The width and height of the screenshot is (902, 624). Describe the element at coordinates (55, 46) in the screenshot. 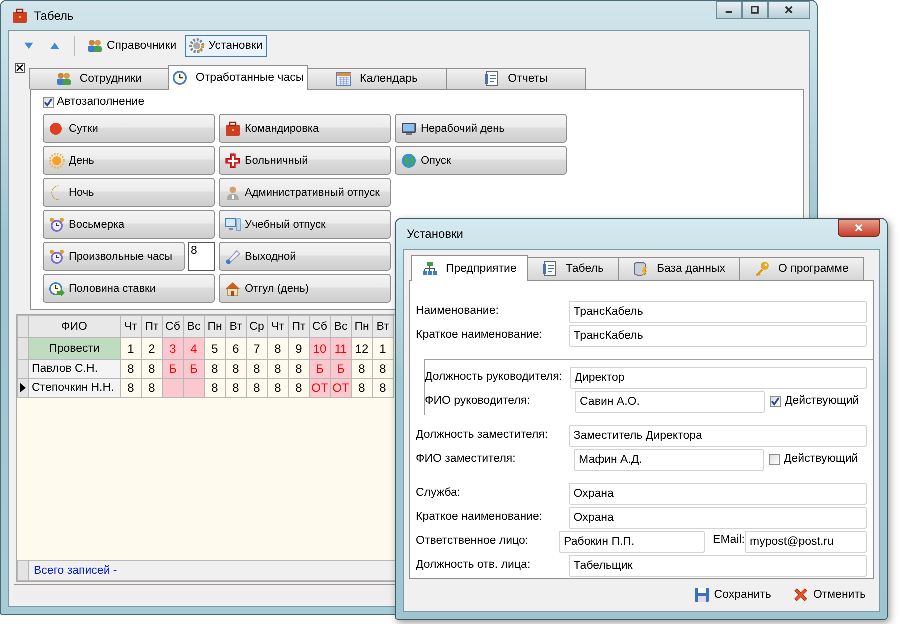

I see `up-arrow-icon` at that location.